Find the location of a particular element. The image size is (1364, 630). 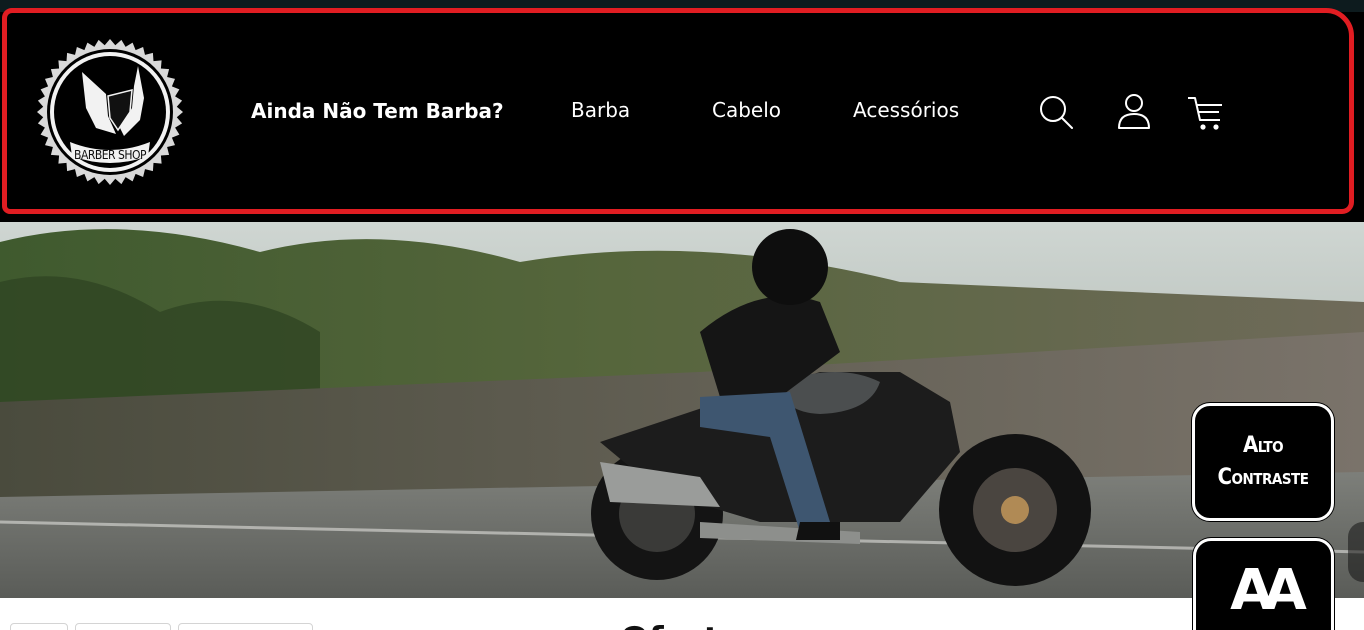

top-strip is located at coordinates (682, 6).